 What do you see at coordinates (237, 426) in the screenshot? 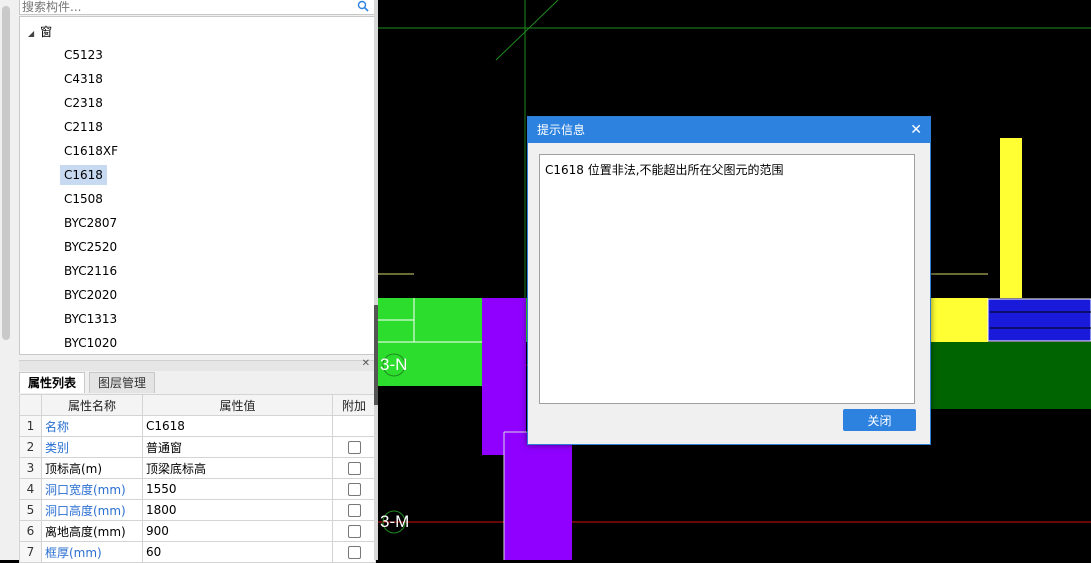
I see `property-value: C1618` at bounding box center [237, 426].